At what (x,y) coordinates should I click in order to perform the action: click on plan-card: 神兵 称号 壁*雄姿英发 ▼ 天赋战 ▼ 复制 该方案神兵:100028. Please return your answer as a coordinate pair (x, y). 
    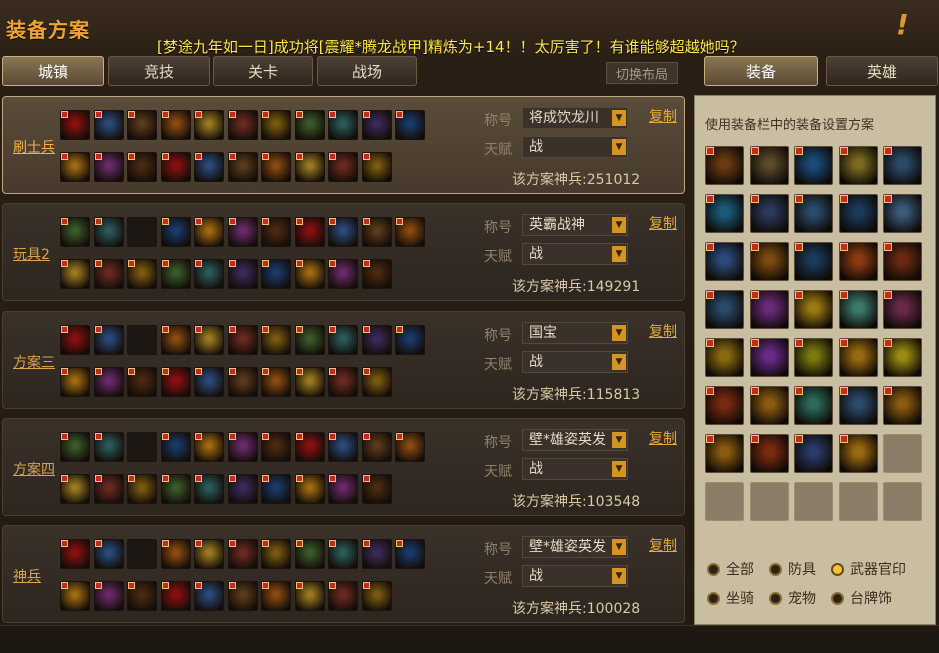
    Looking at the image, I should click on (343, 574).